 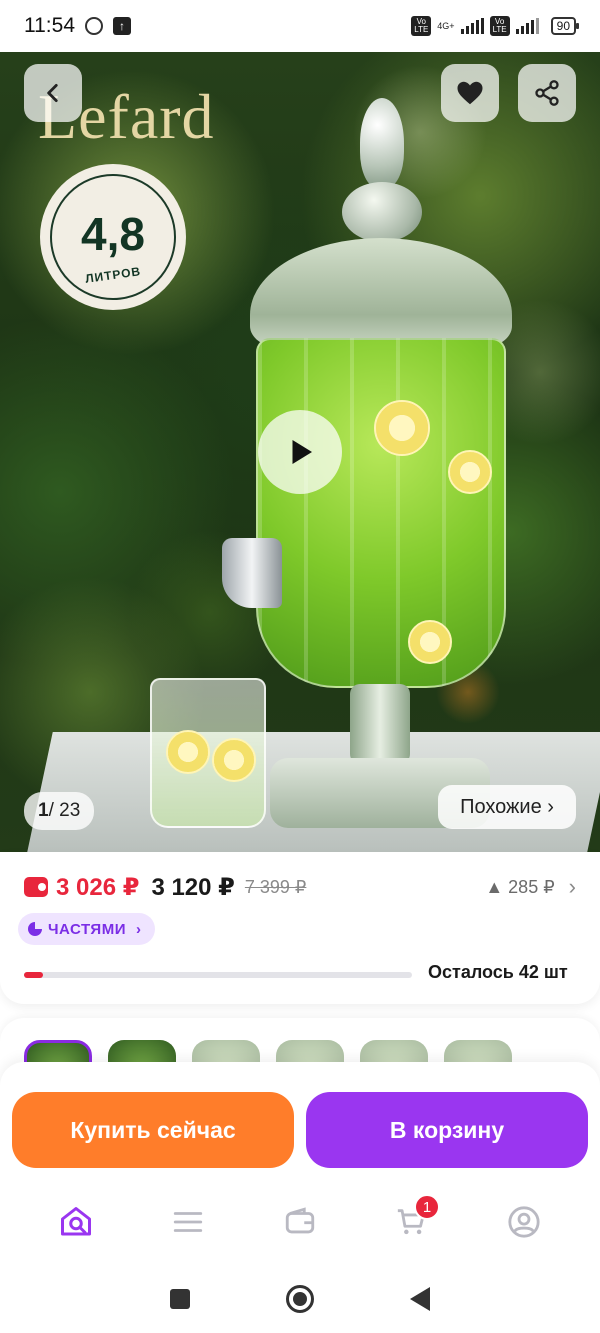 I want to click on play-icon, so click(x=302, y=452).